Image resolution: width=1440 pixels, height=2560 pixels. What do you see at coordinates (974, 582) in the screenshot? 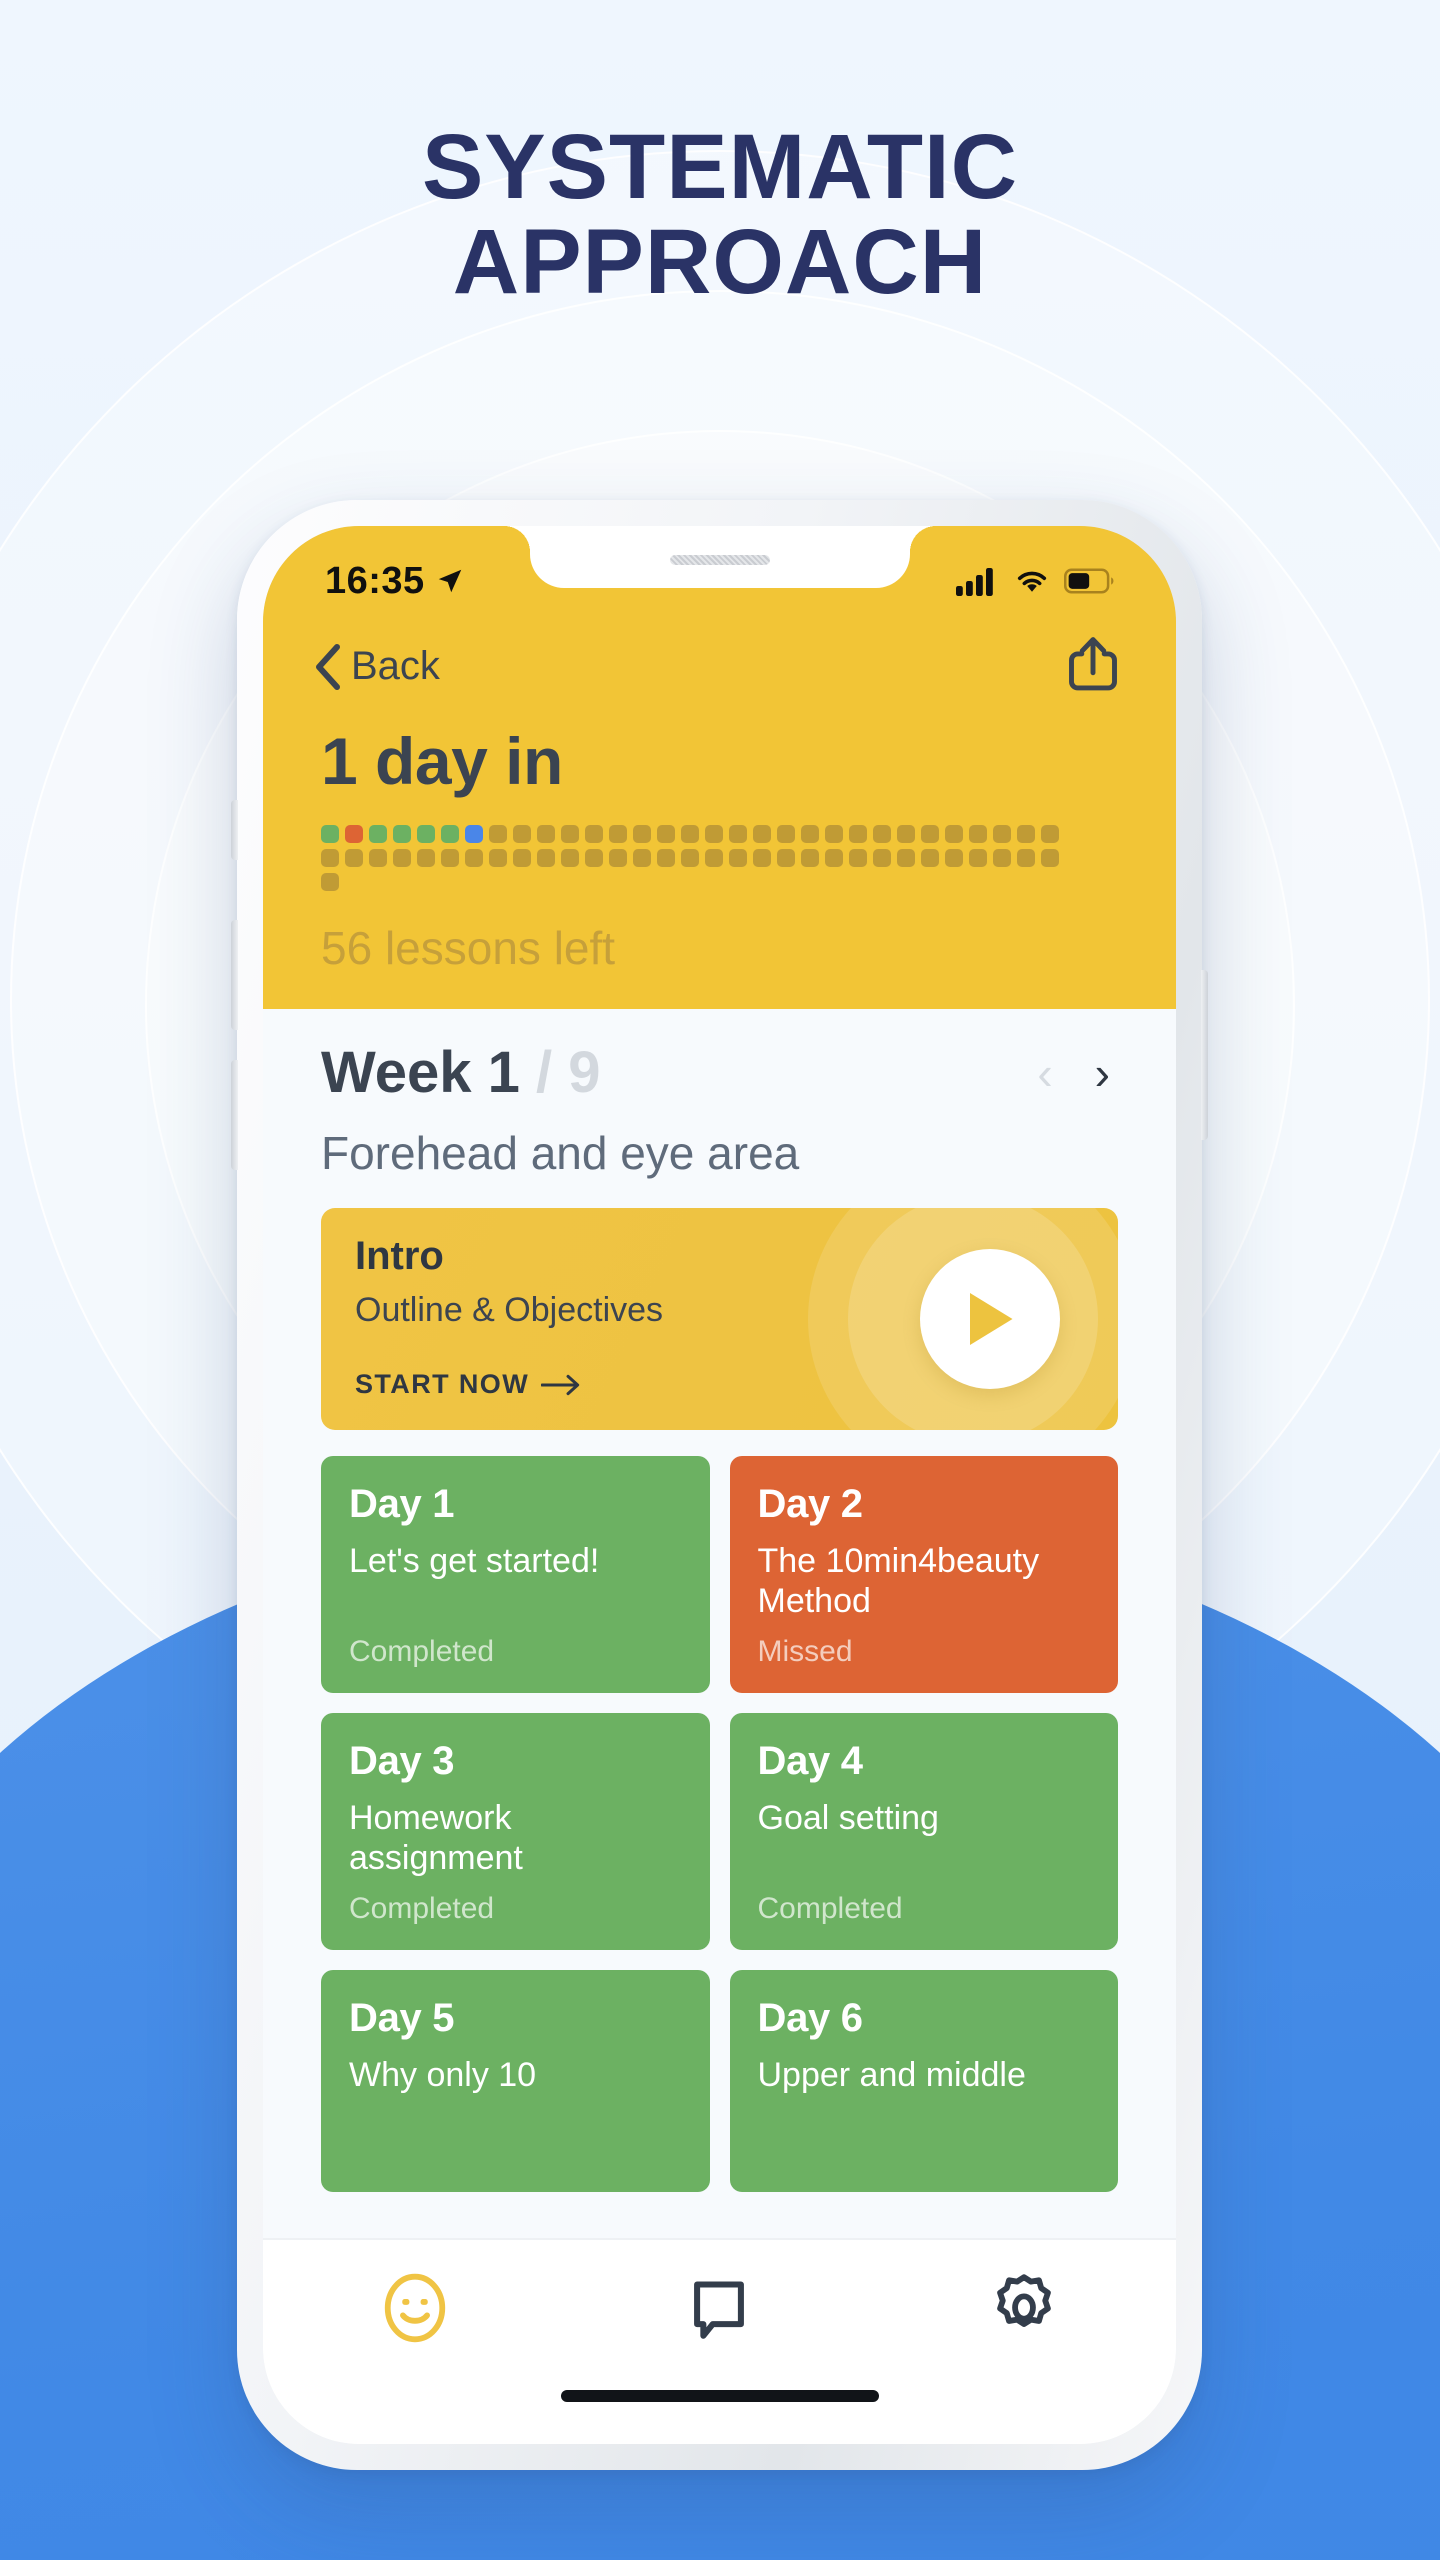
I see `cellular-signal-icon` at bounding box center [974, 582].